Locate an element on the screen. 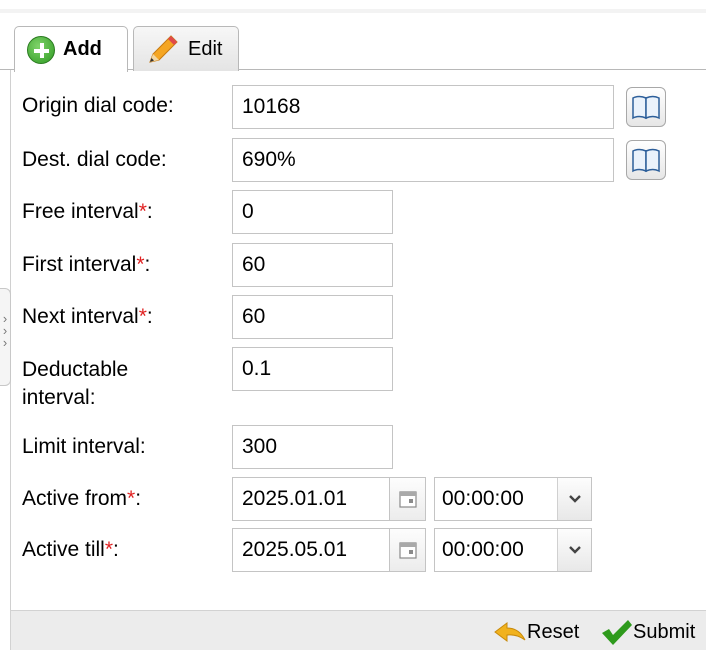 This screenshot has height=650, width=706. top-strip is located at coordinates (353, 6).